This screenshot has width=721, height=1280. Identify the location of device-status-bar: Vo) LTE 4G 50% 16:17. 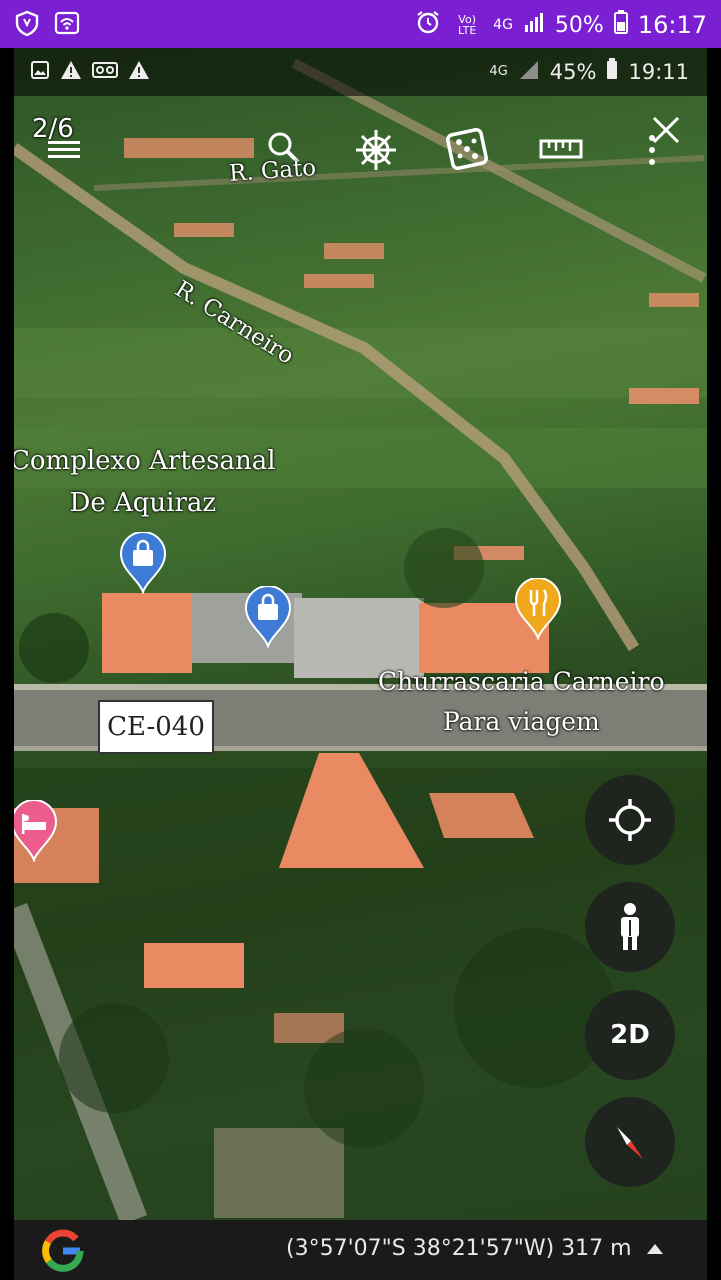
(360, 24).